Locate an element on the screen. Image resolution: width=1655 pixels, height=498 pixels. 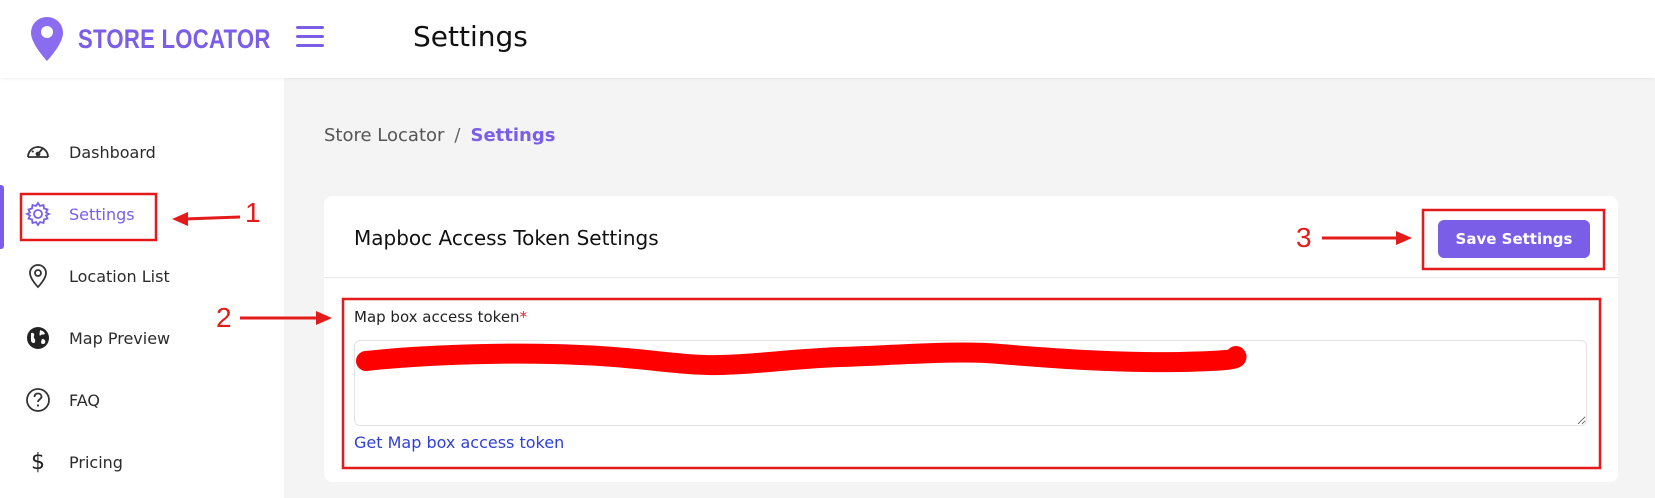
sidebar-item-label: Location List is located at coordinates (119, 276).